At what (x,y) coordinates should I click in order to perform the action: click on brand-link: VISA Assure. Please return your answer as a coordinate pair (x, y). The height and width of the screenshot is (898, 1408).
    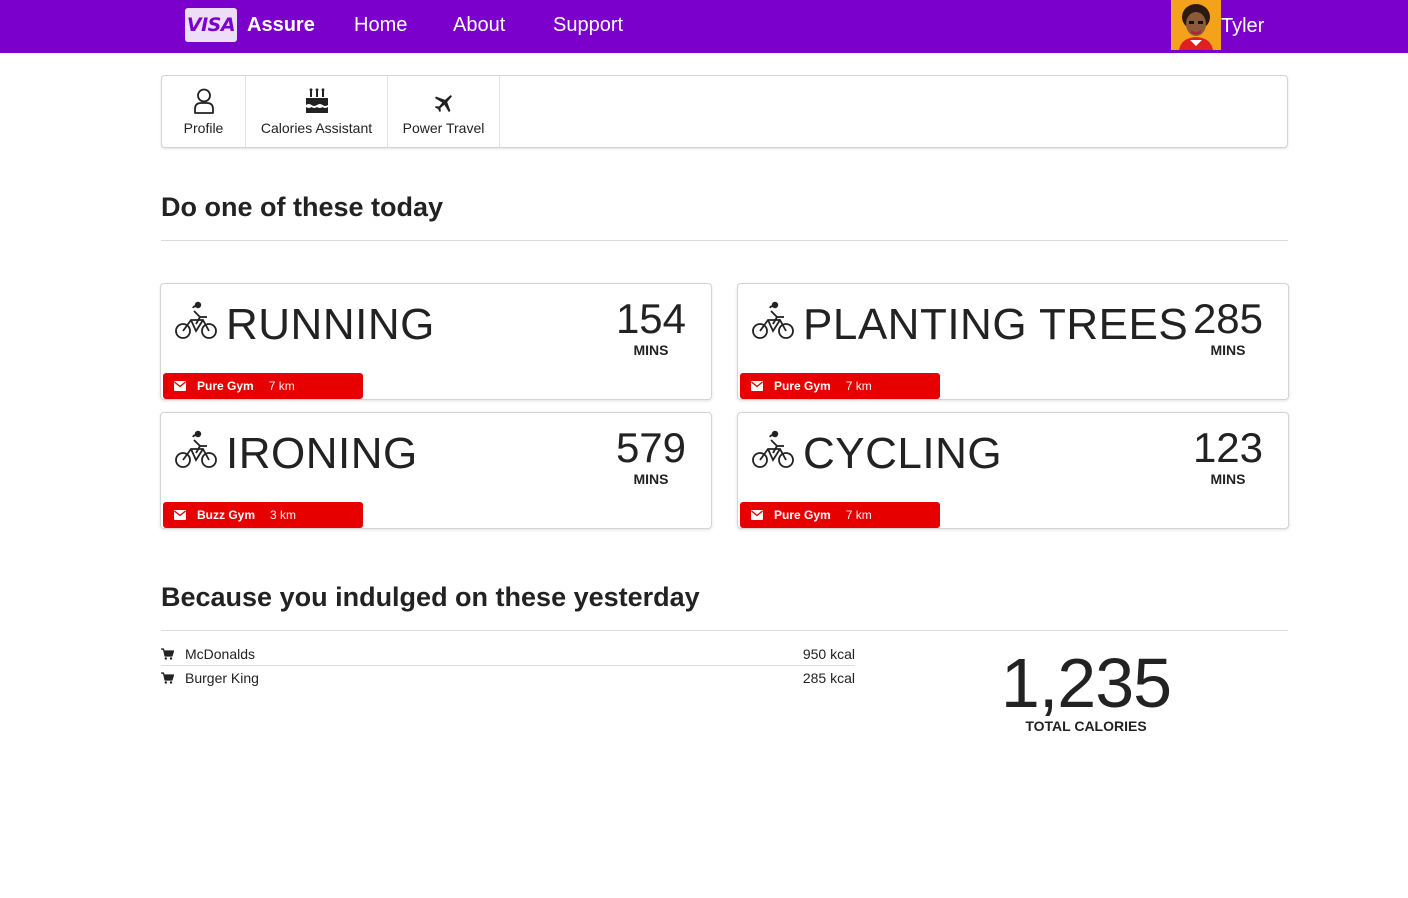
    Looking at the image, I should click on (250, 25).